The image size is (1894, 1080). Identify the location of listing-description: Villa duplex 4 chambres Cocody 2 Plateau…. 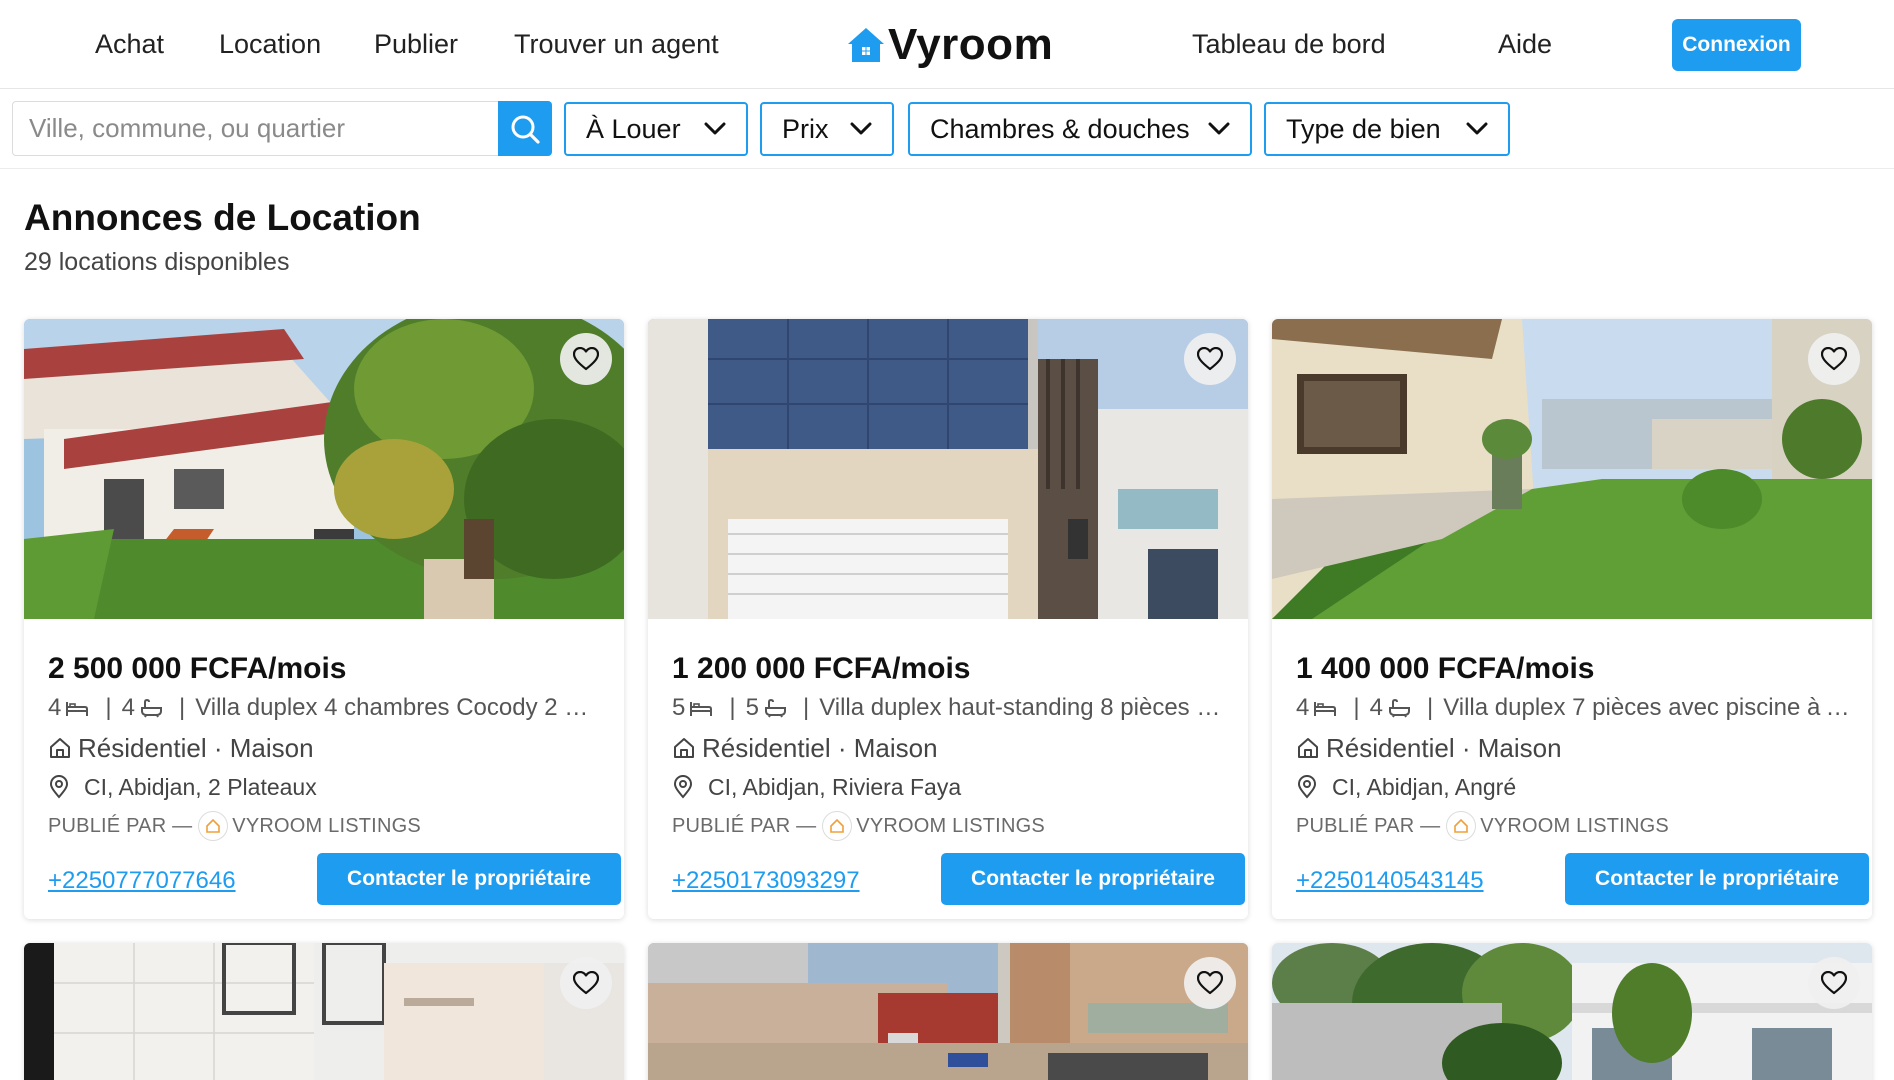
(399, 707).